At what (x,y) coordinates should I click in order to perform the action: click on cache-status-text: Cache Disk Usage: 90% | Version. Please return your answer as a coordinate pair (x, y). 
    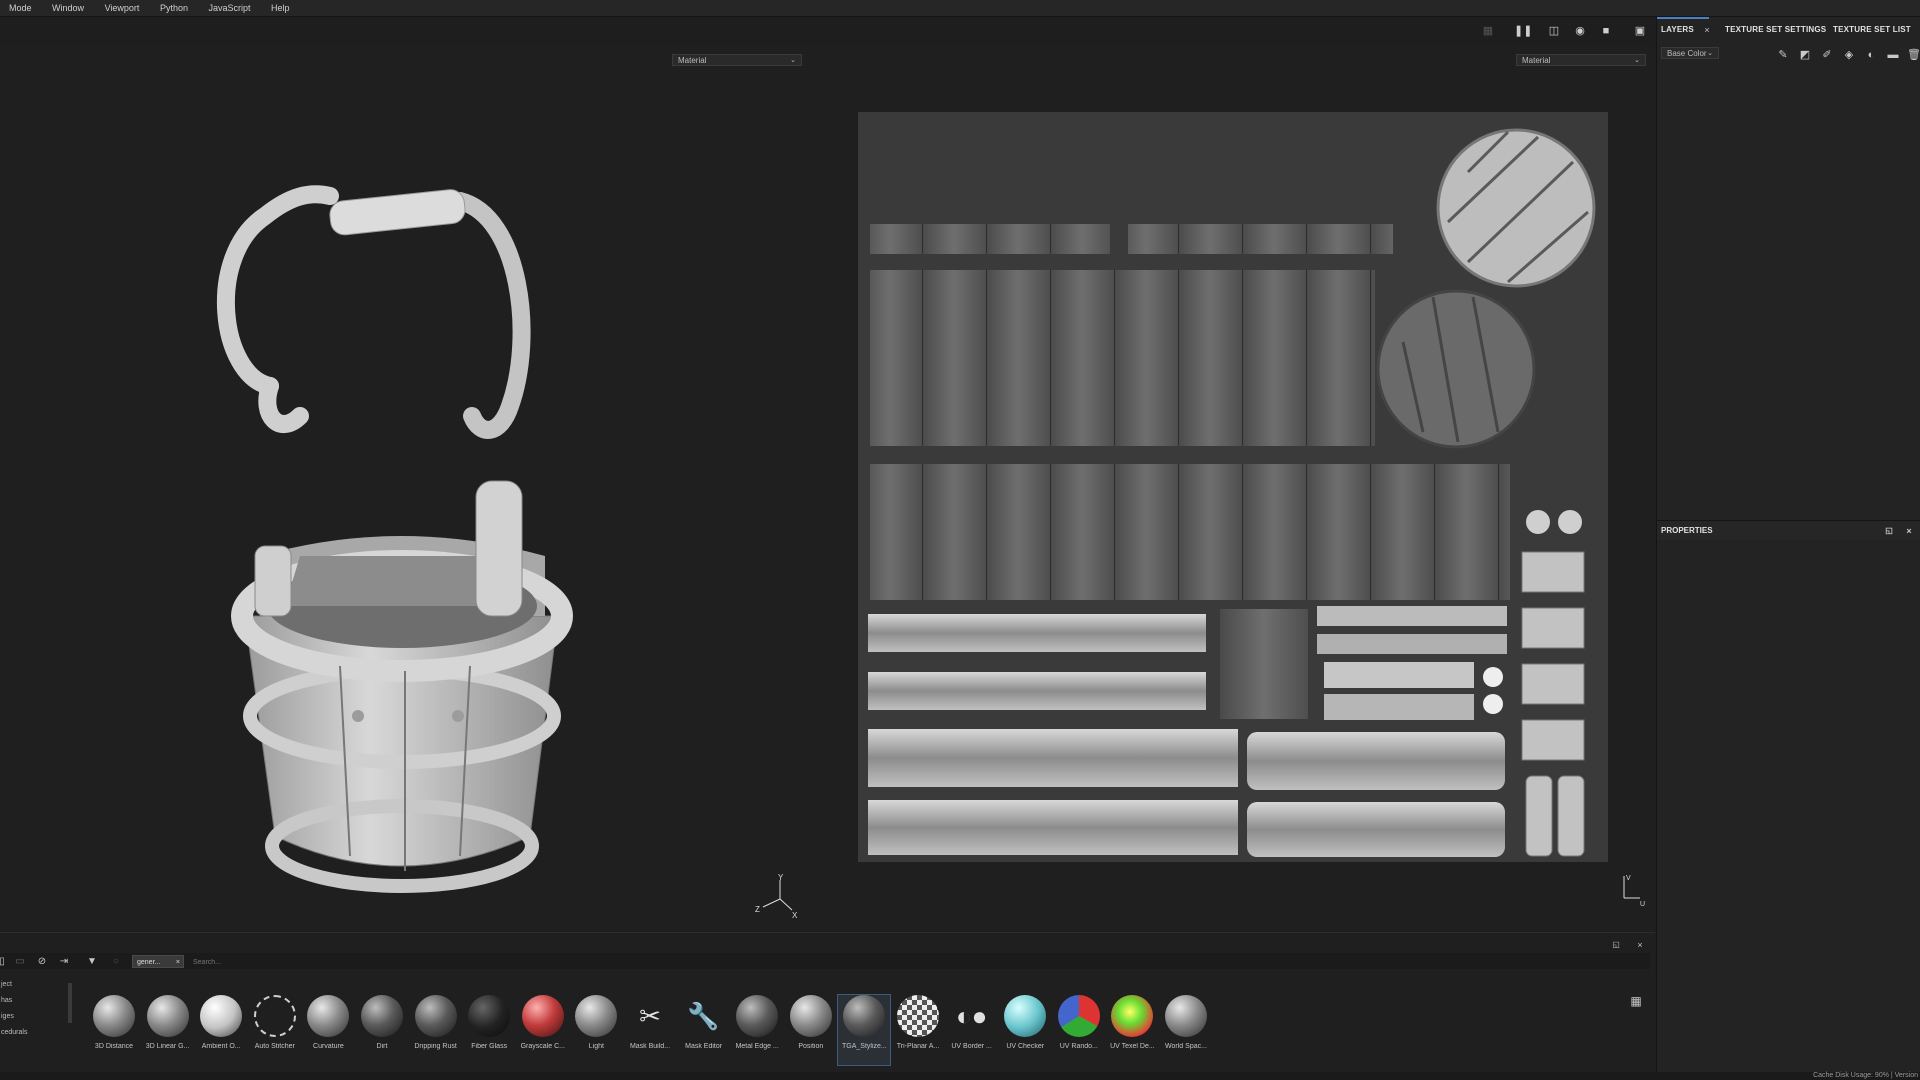
    Looking at the image, I should click on (1865, 1075).